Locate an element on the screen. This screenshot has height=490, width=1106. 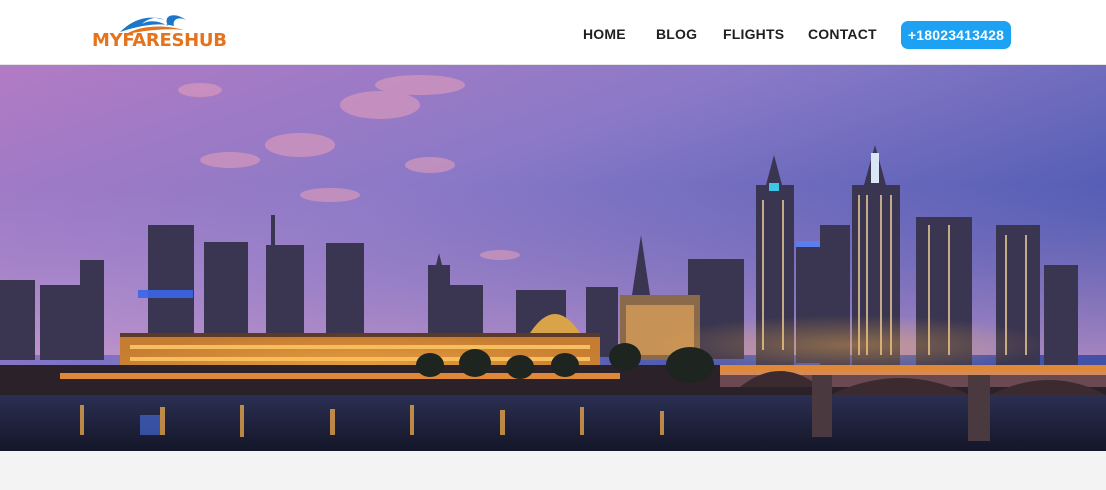
nav-home: HOME is located at coordinates (604, 34).